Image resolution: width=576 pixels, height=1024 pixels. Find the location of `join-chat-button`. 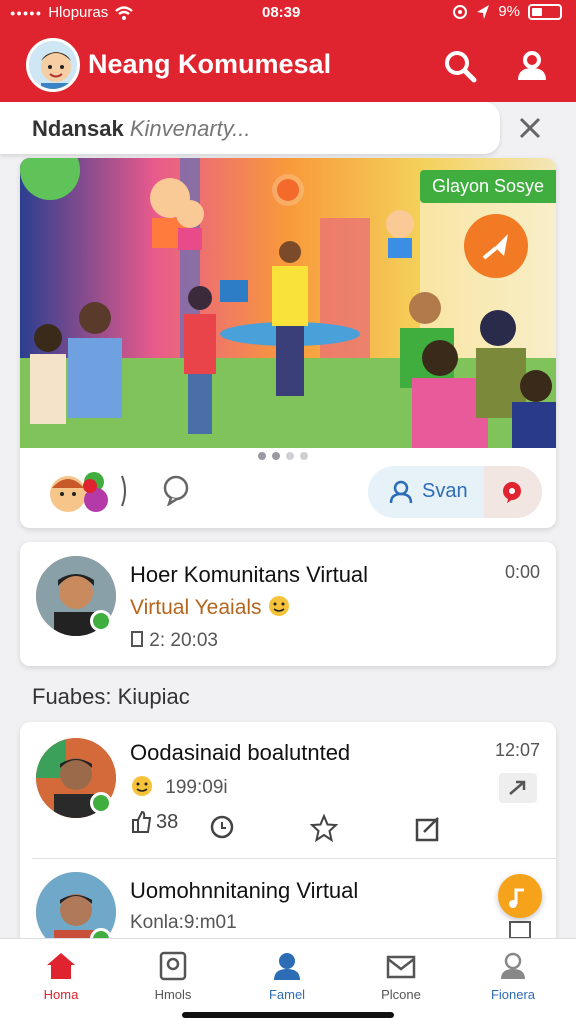

join-chat-button is located at coordinates (513, 492).